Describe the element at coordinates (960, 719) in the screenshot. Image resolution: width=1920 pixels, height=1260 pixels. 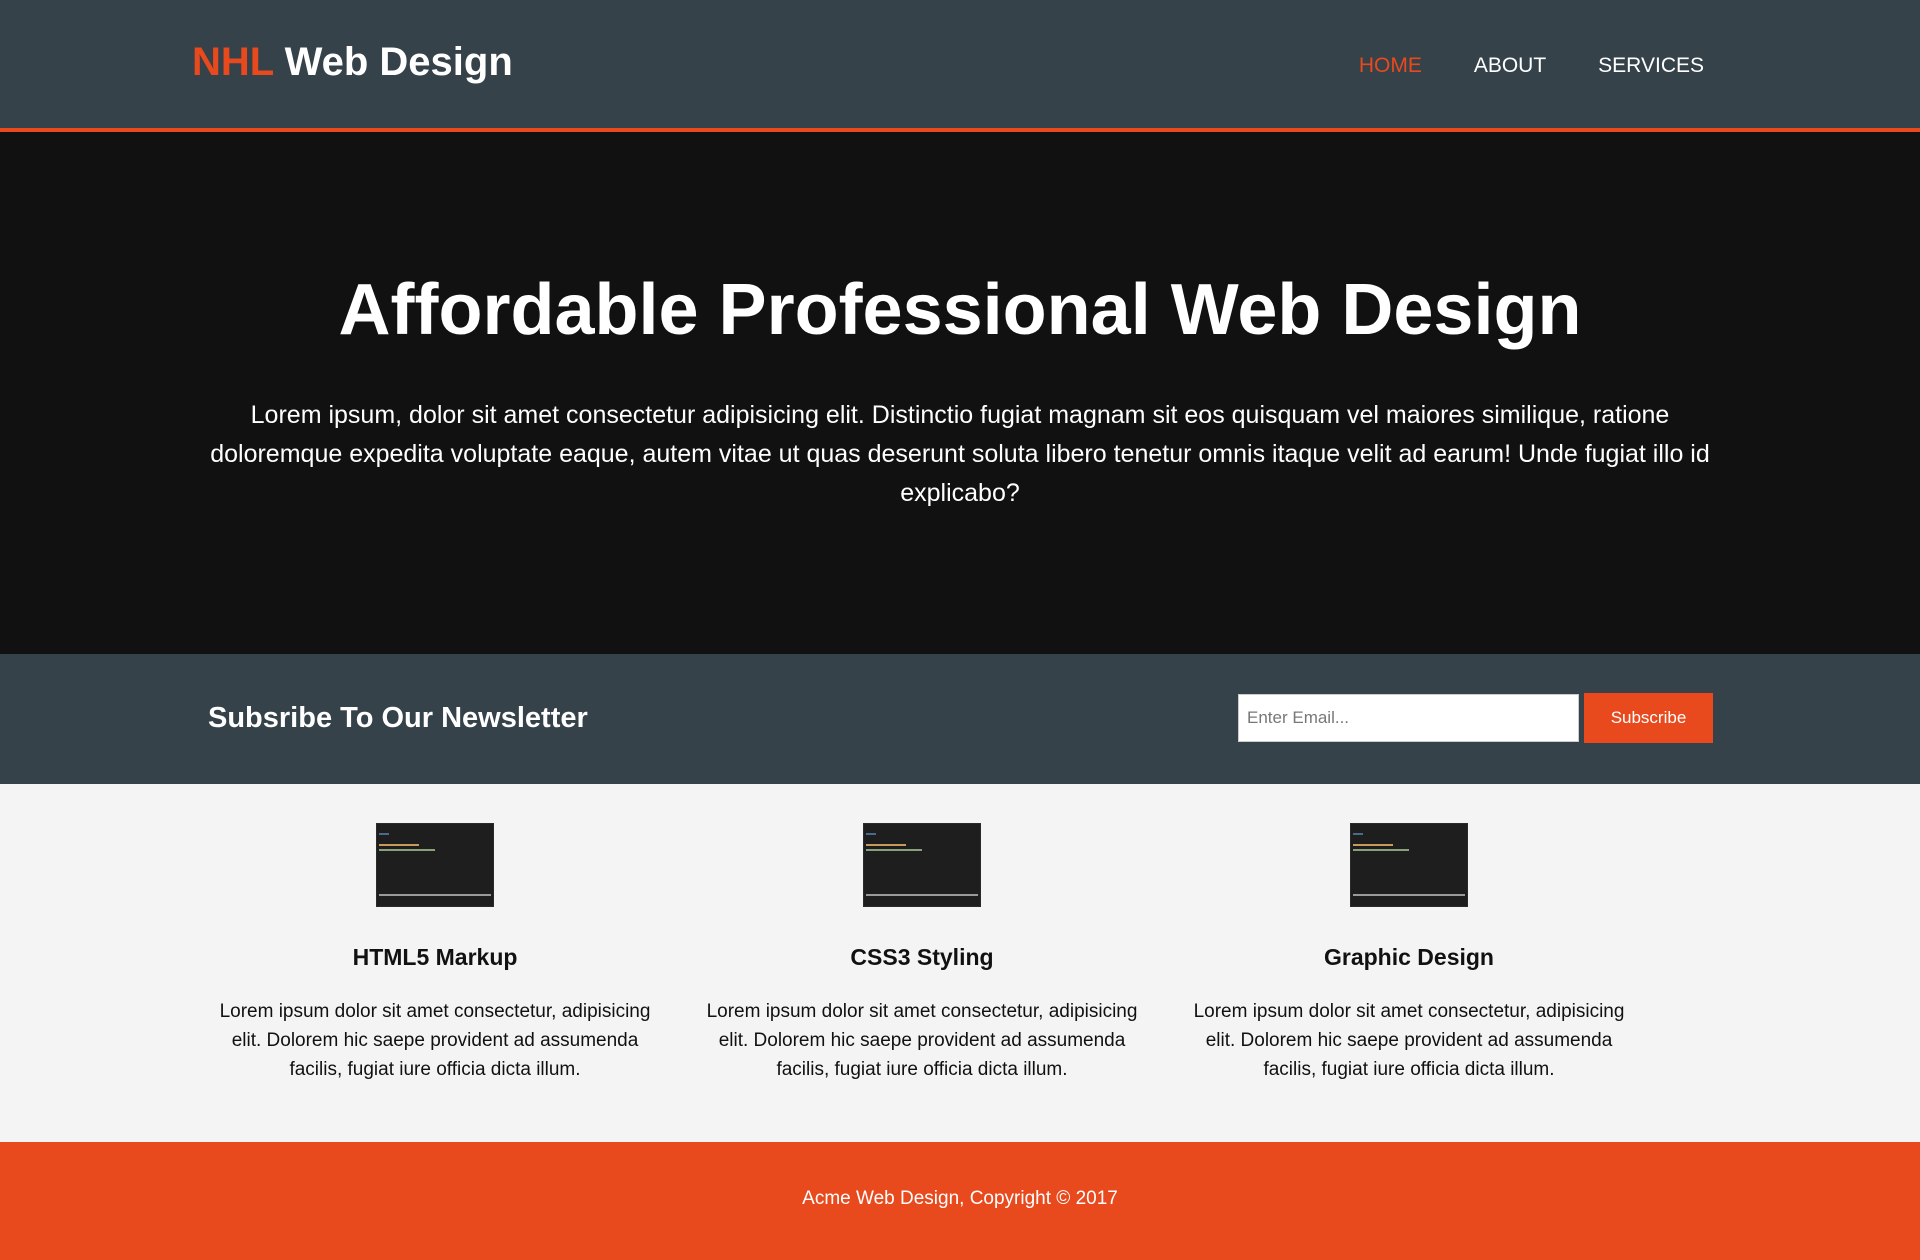
I see `newsletter-section: Subsribe To Our Newsletter Subscribe` at that location.